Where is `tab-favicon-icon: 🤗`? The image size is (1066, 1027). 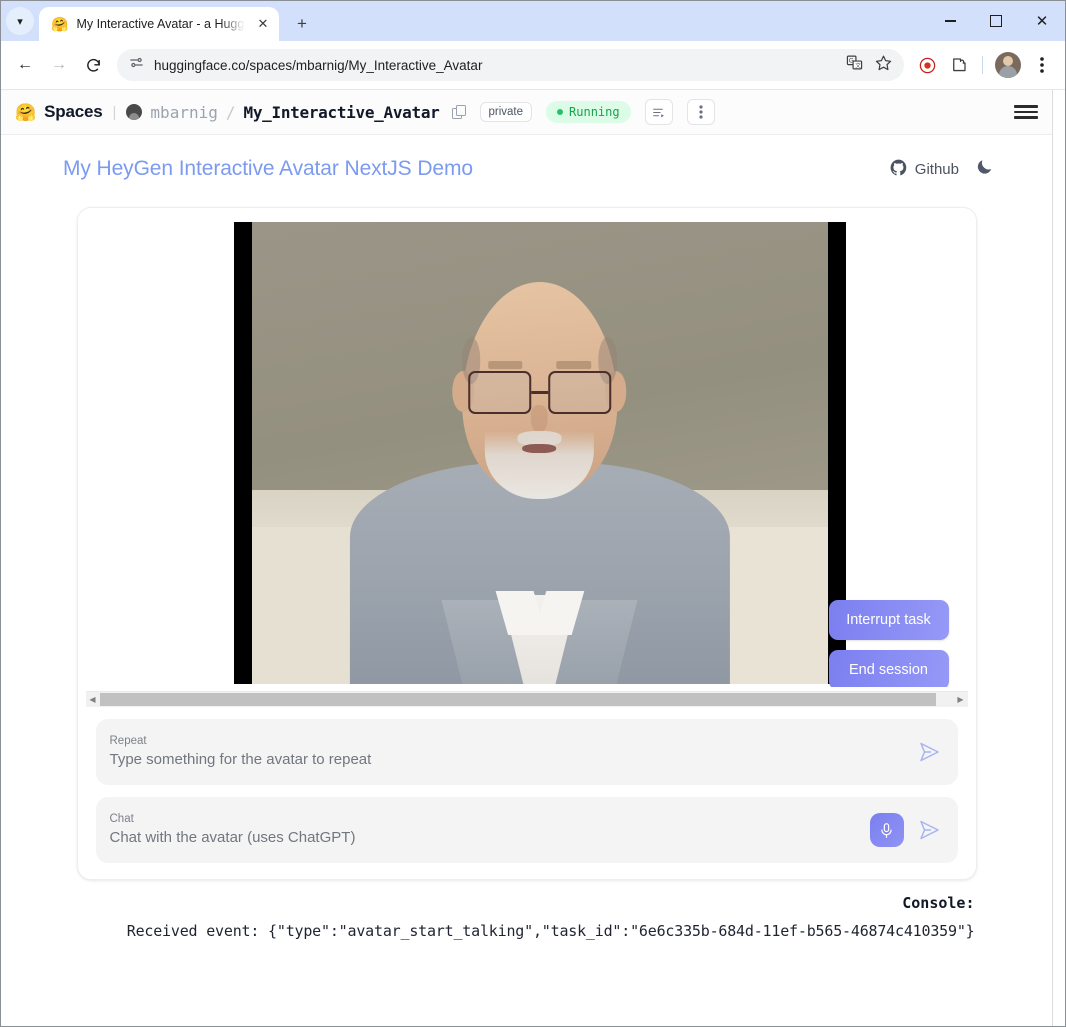
tab-favicon-icon: 🤗 is located at coordinates (60, 24).